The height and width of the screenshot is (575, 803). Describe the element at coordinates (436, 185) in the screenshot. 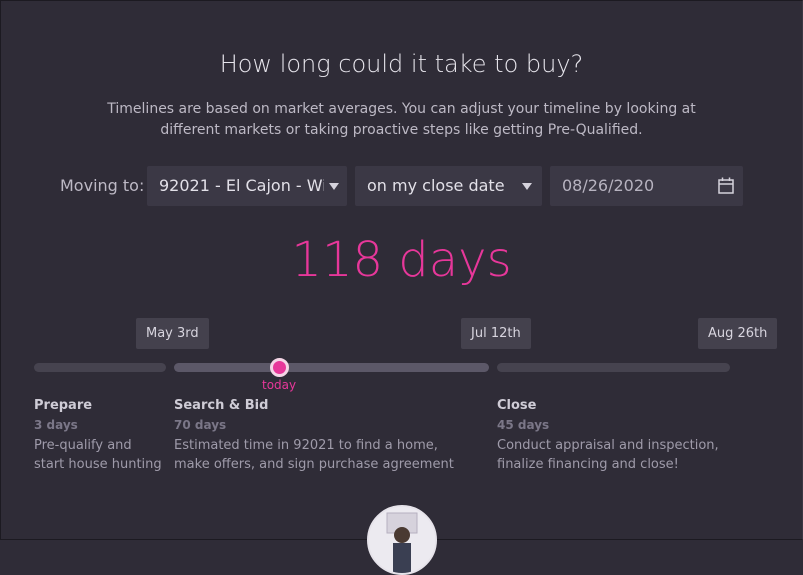

I see `timing-select-value: on my close date` at that location.